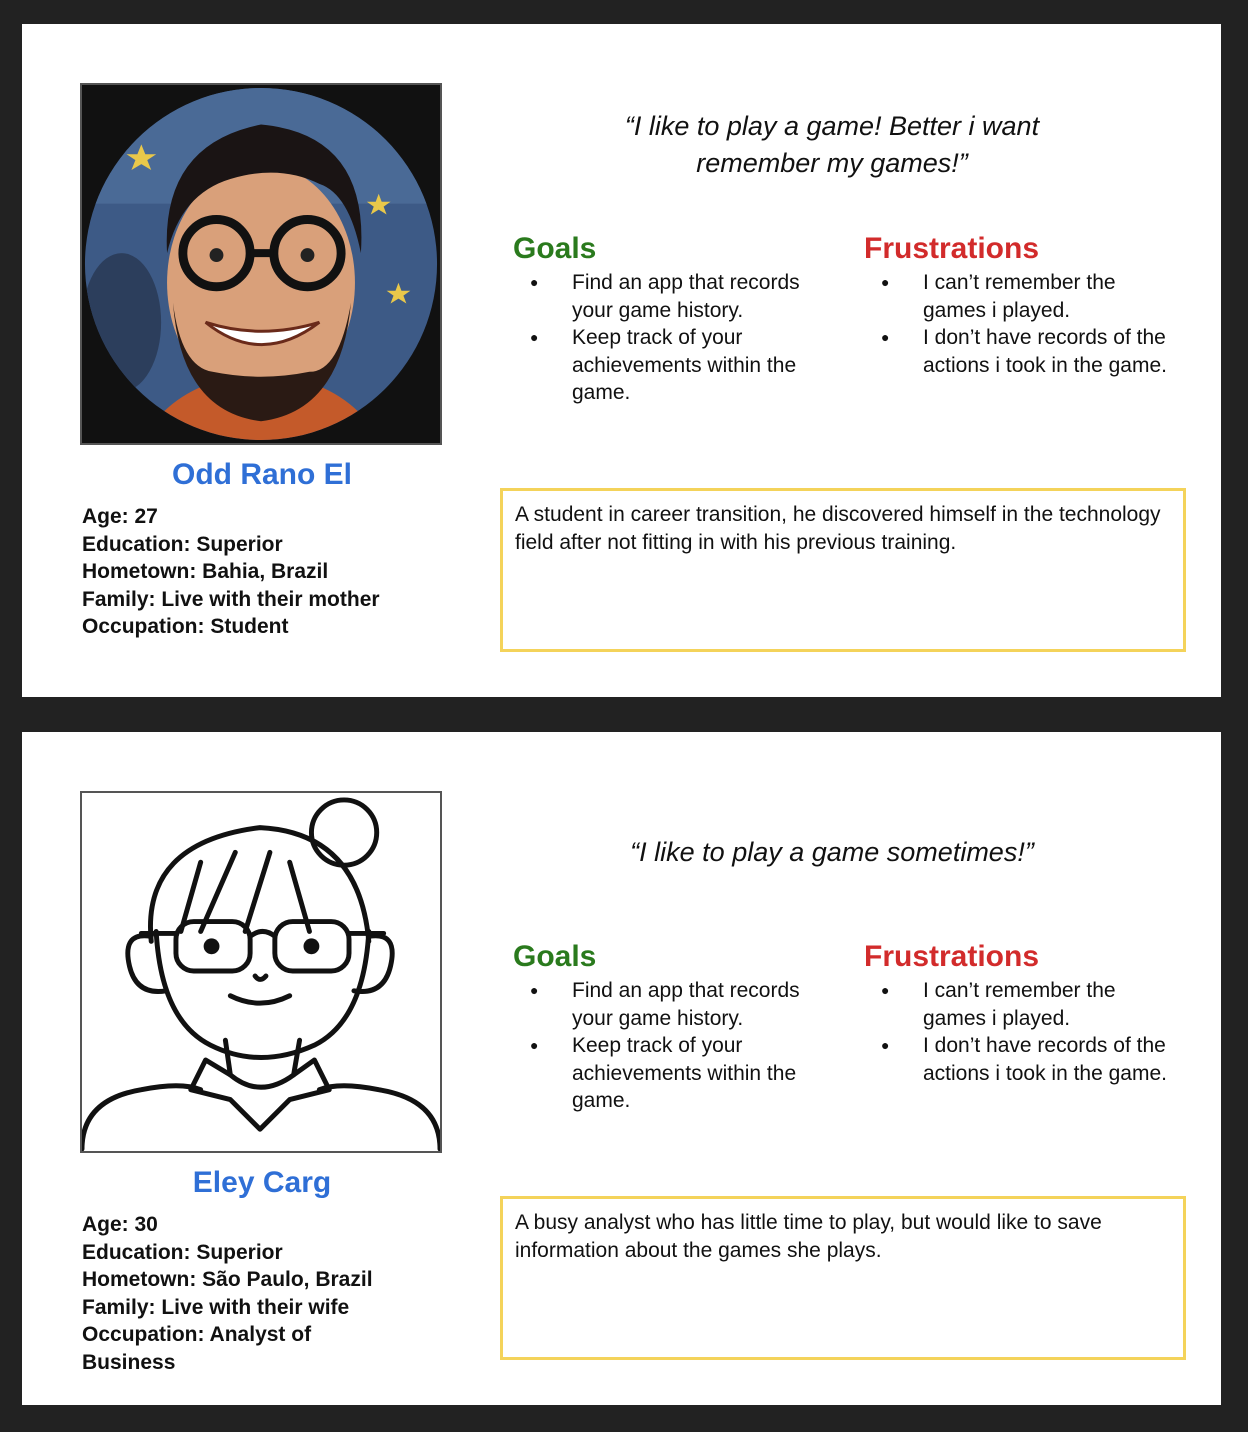 The height and width of the screenshot is (1432, 1248). Describe the element at coordinates (227, 1279) in the screenshot. I see `info-hometown: Hometown: São Paulo, Brazil` at that location.